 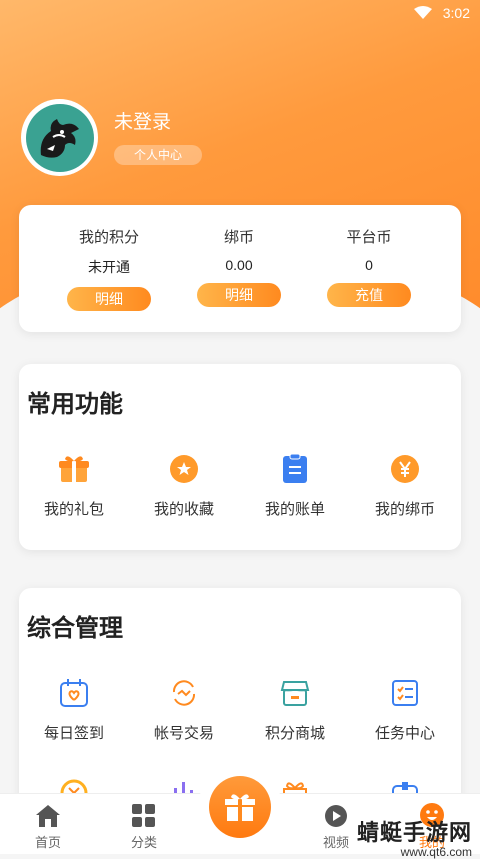 I want to click on my-bills-item: 我的账单, so click(x=295, y=485).